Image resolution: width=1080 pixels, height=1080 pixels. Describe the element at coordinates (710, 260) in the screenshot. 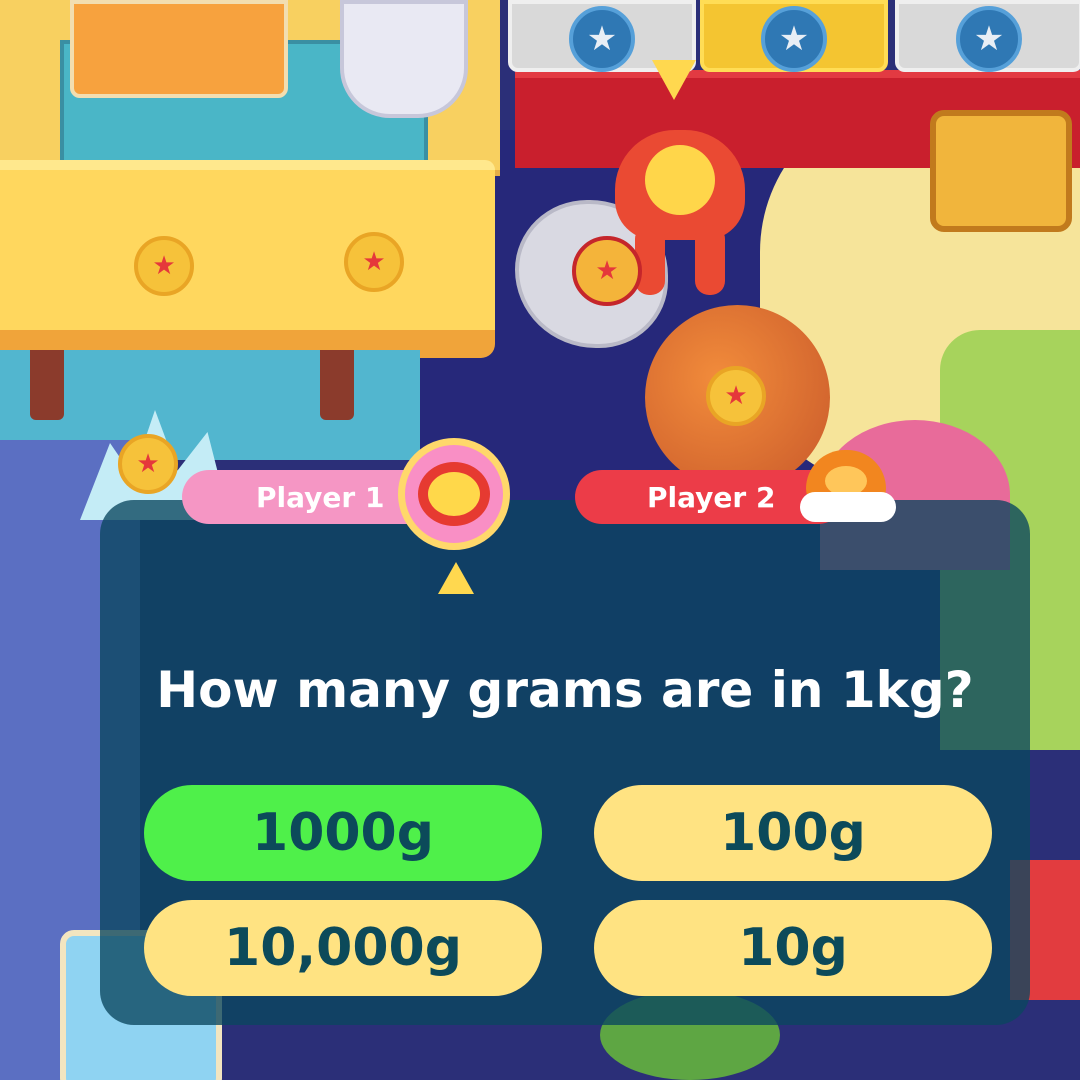

I see `character-arm` at that location.